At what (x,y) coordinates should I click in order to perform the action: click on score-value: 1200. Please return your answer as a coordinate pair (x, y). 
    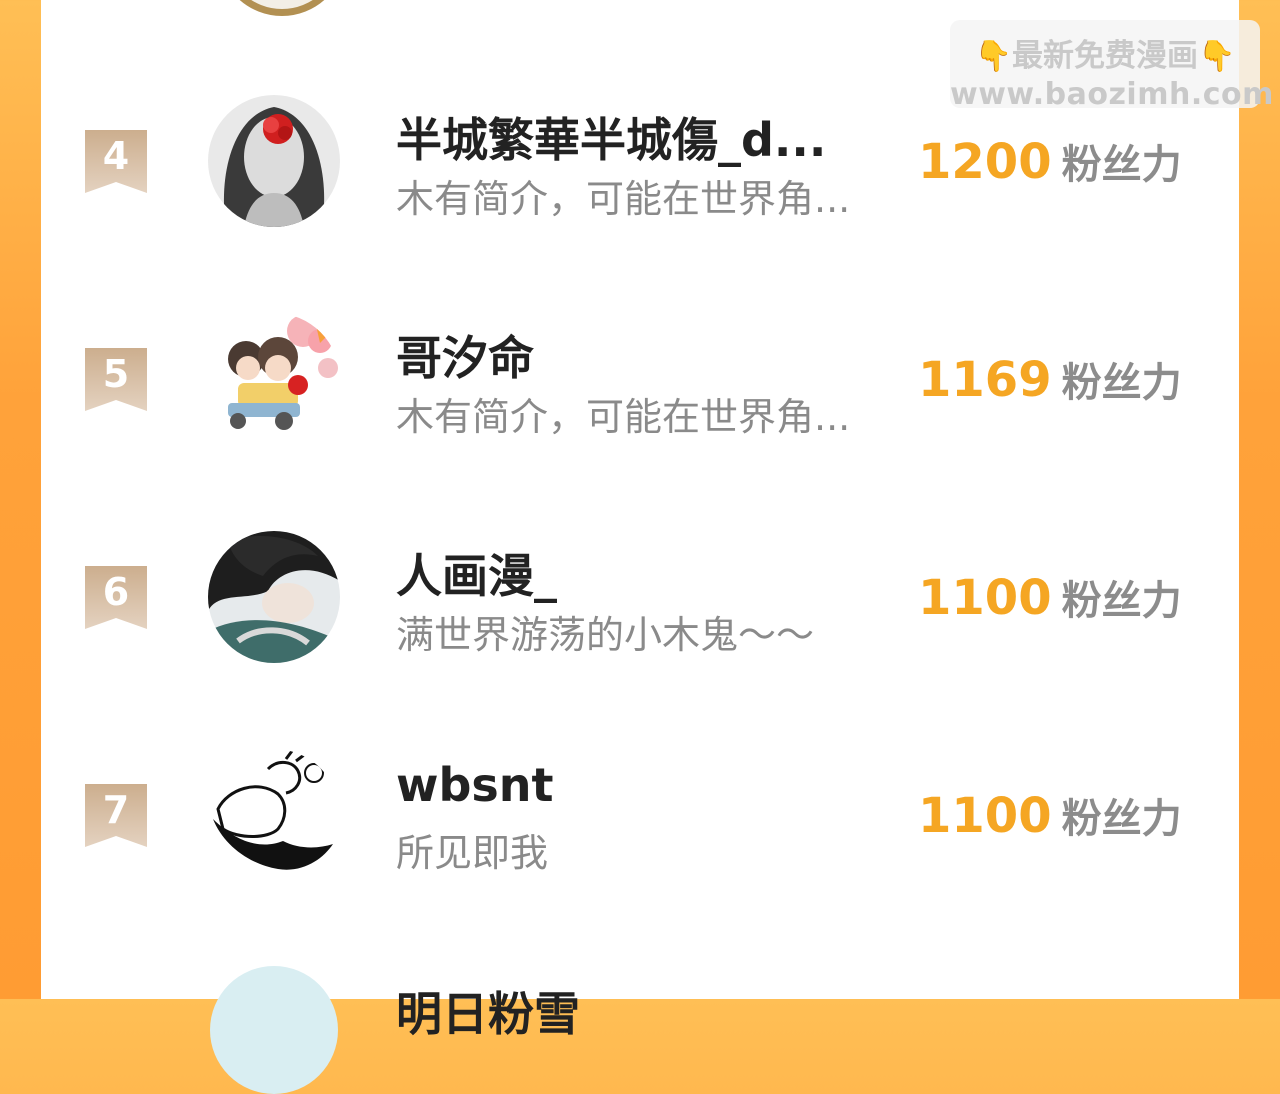
    Looking at the image, I should click on (985, 162).